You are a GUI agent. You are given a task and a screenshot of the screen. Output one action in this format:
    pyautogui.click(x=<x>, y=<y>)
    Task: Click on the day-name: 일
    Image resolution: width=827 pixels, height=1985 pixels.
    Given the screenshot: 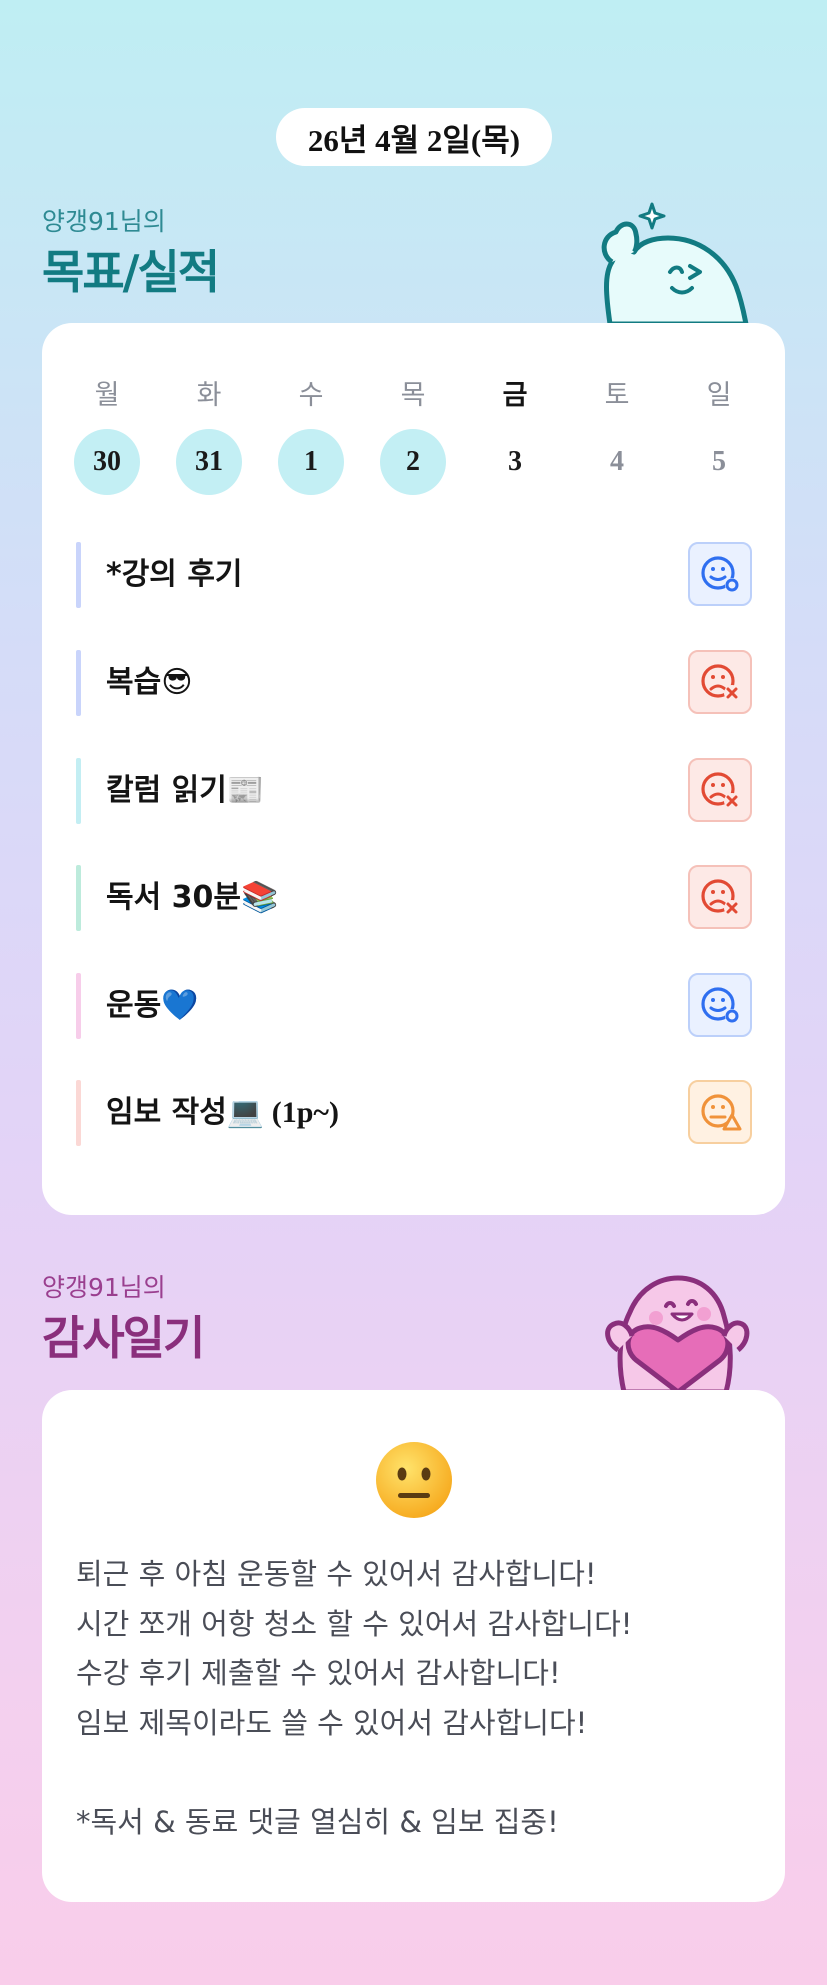 What is the action you would take?
    pyautogui.click(x=719, y=395)
    